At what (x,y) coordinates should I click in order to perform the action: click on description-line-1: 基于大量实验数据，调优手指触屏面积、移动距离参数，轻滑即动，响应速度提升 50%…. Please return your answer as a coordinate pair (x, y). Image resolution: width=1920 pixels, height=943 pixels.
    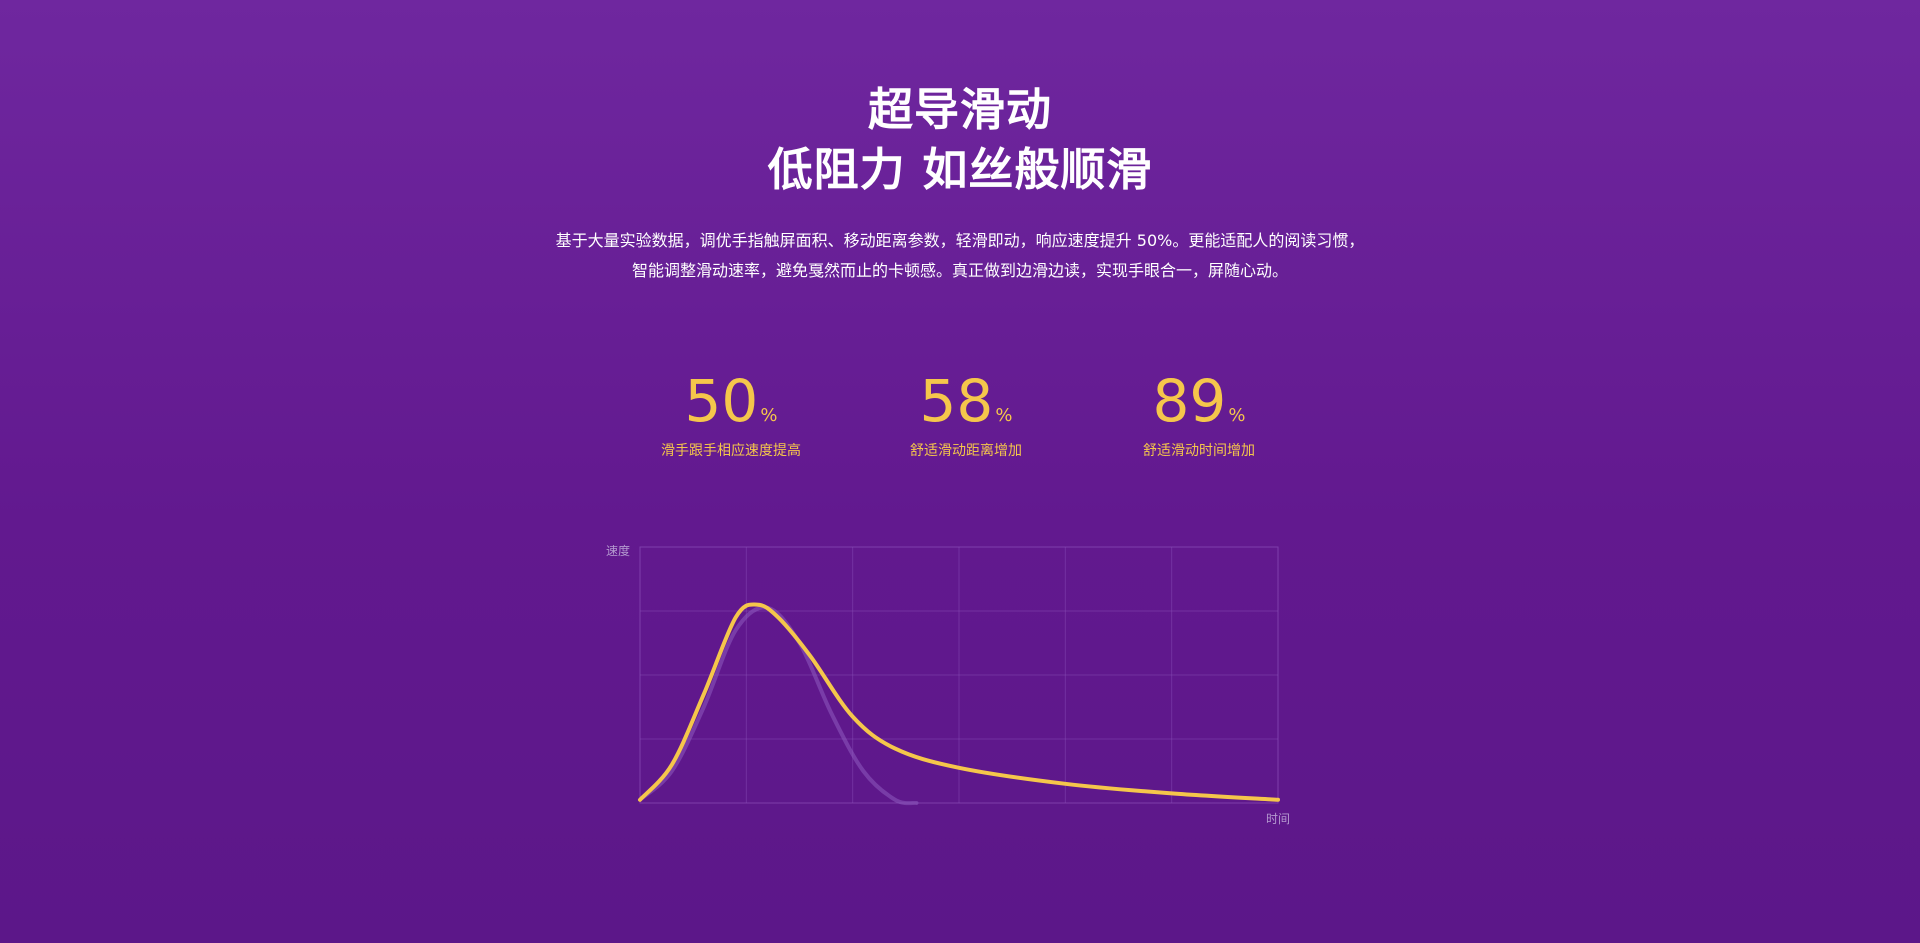
    Looking at the image, I should click on (960, 240).